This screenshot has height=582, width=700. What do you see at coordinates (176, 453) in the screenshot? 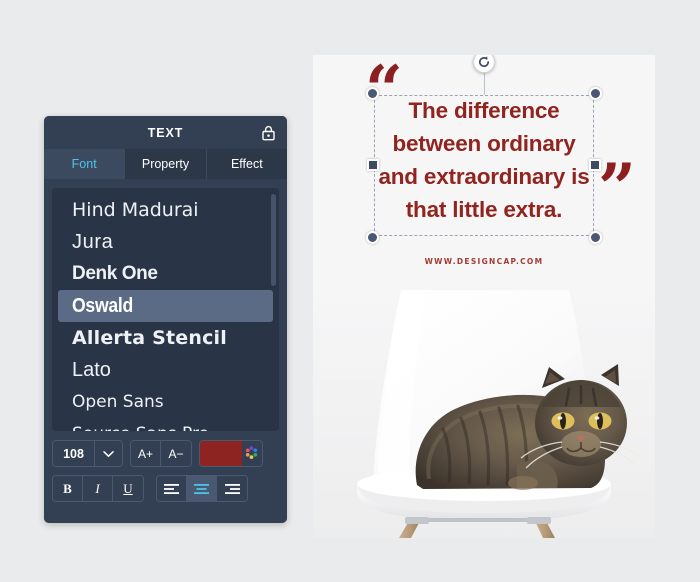
I see `decrease-font-size-button: A−` at bounding box center [176, 453].